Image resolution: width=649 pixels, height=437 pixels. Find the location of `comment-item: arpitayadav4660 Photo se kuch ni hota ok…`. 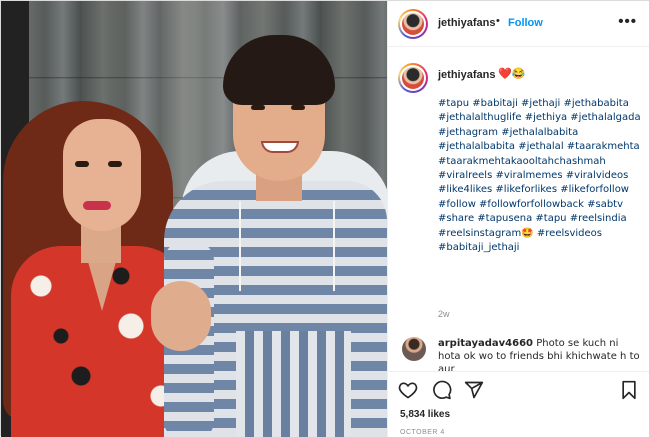

comment-item: arpitayadav4660 Photo se kuch ni hota ok… is located at coordinates (518, 355).